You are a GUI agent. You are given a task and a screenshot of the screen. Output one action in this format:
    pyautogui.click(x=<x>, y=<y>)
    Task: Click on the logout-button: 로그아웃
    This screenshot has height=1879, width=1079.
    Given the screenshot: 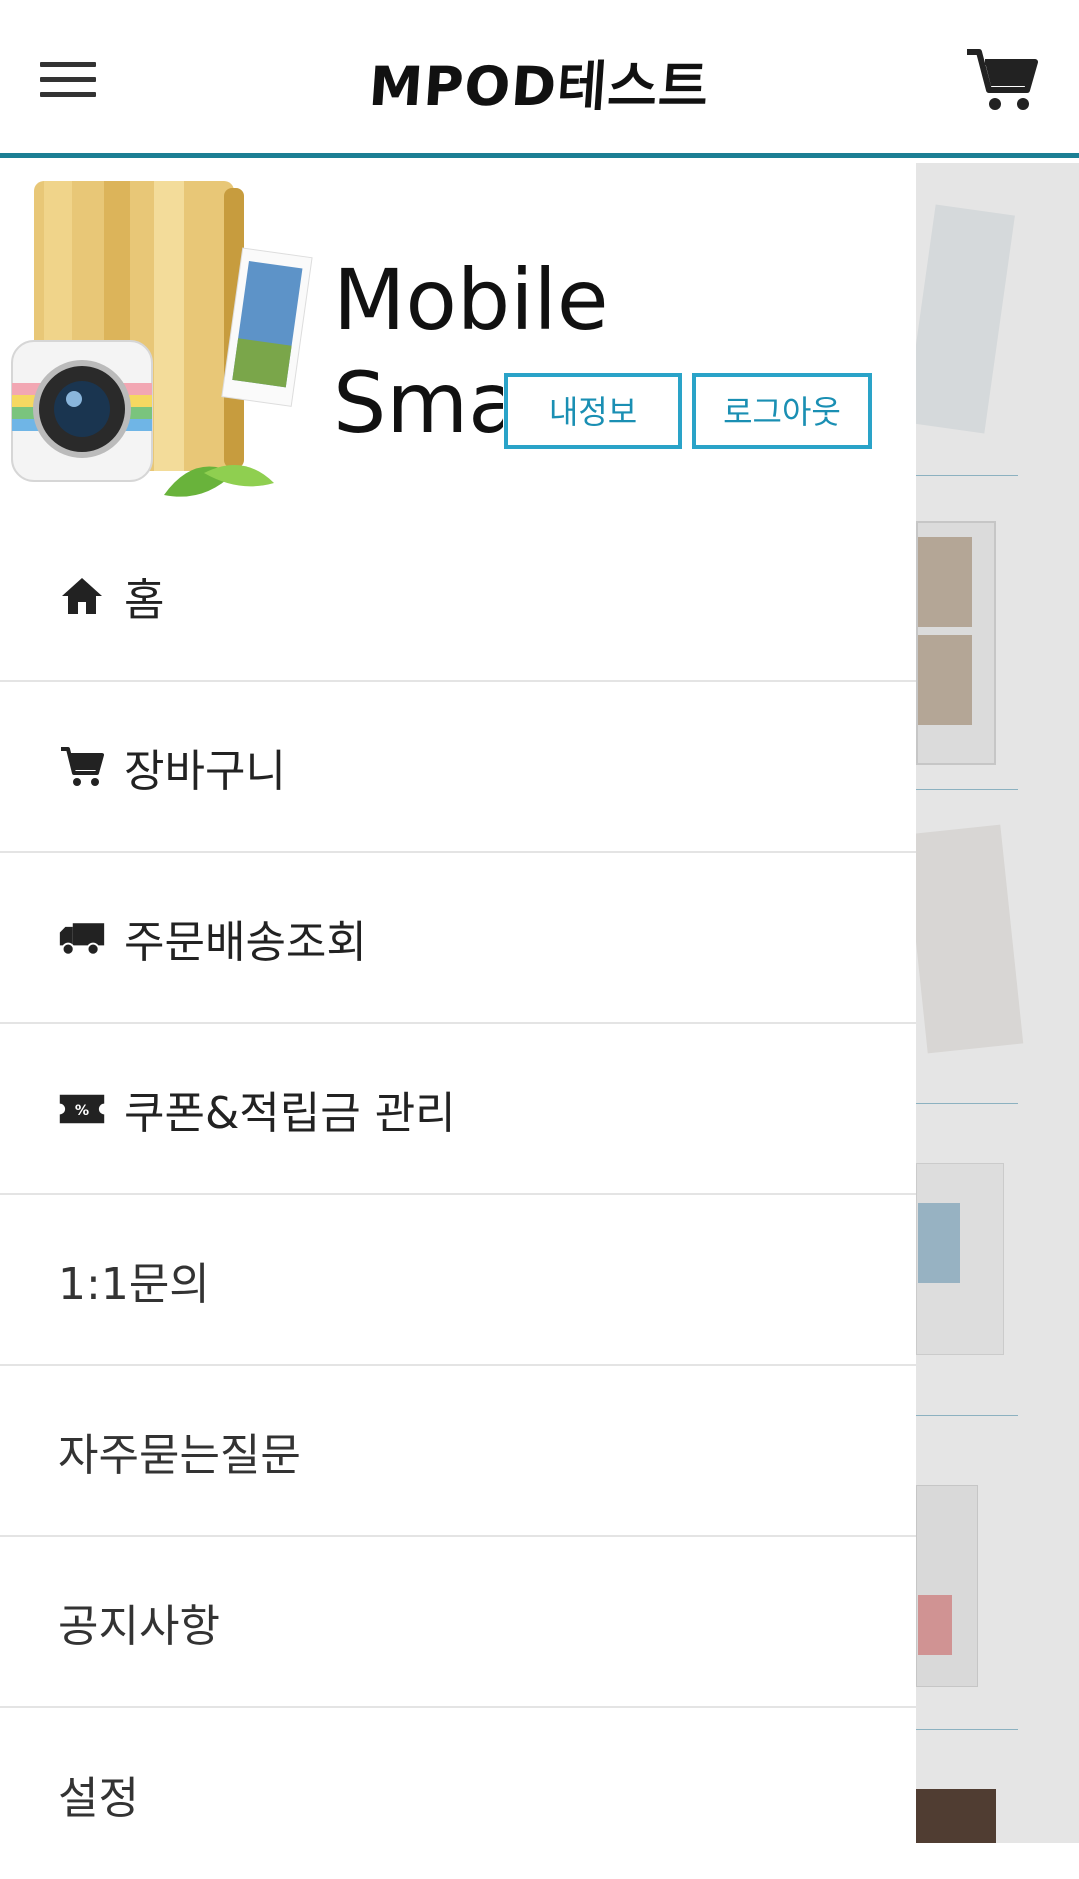 What is the action you would take?
    pyautogui.click(x=782, y=411)
    